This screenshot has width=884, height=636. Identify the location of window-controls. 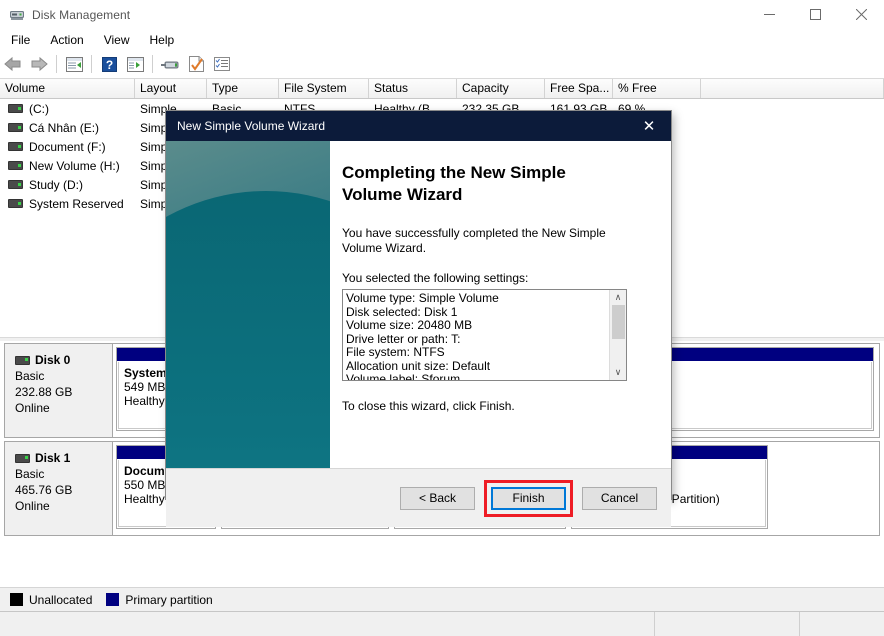
(815, 14).